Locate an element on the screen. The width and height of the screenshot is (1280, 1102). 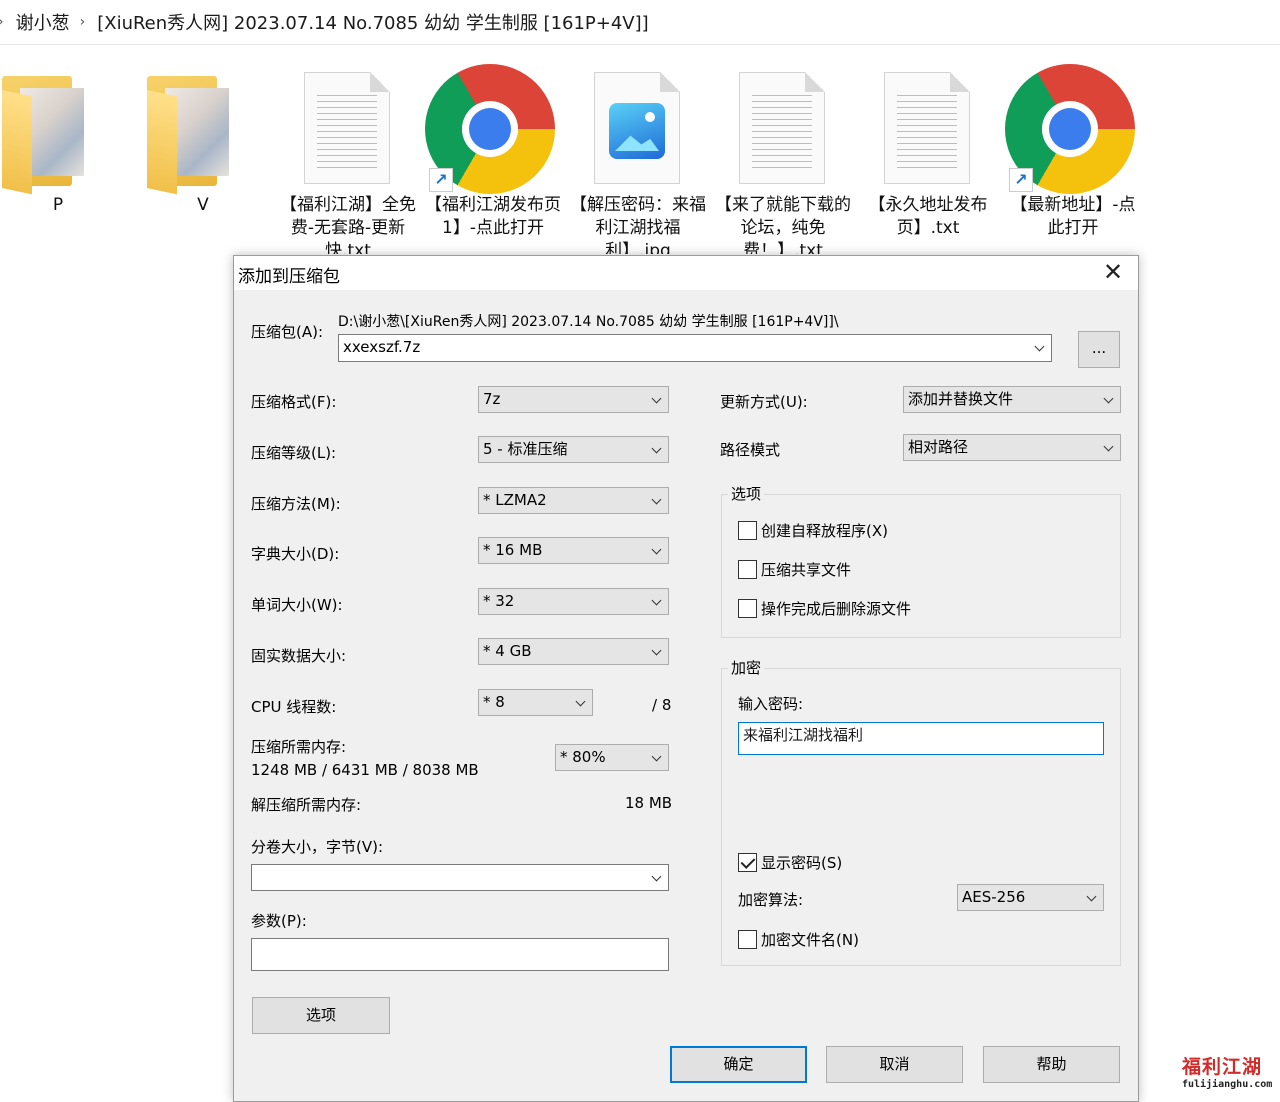
password-input: 来福利江湖找福利 is located at coordinates (921, 738).